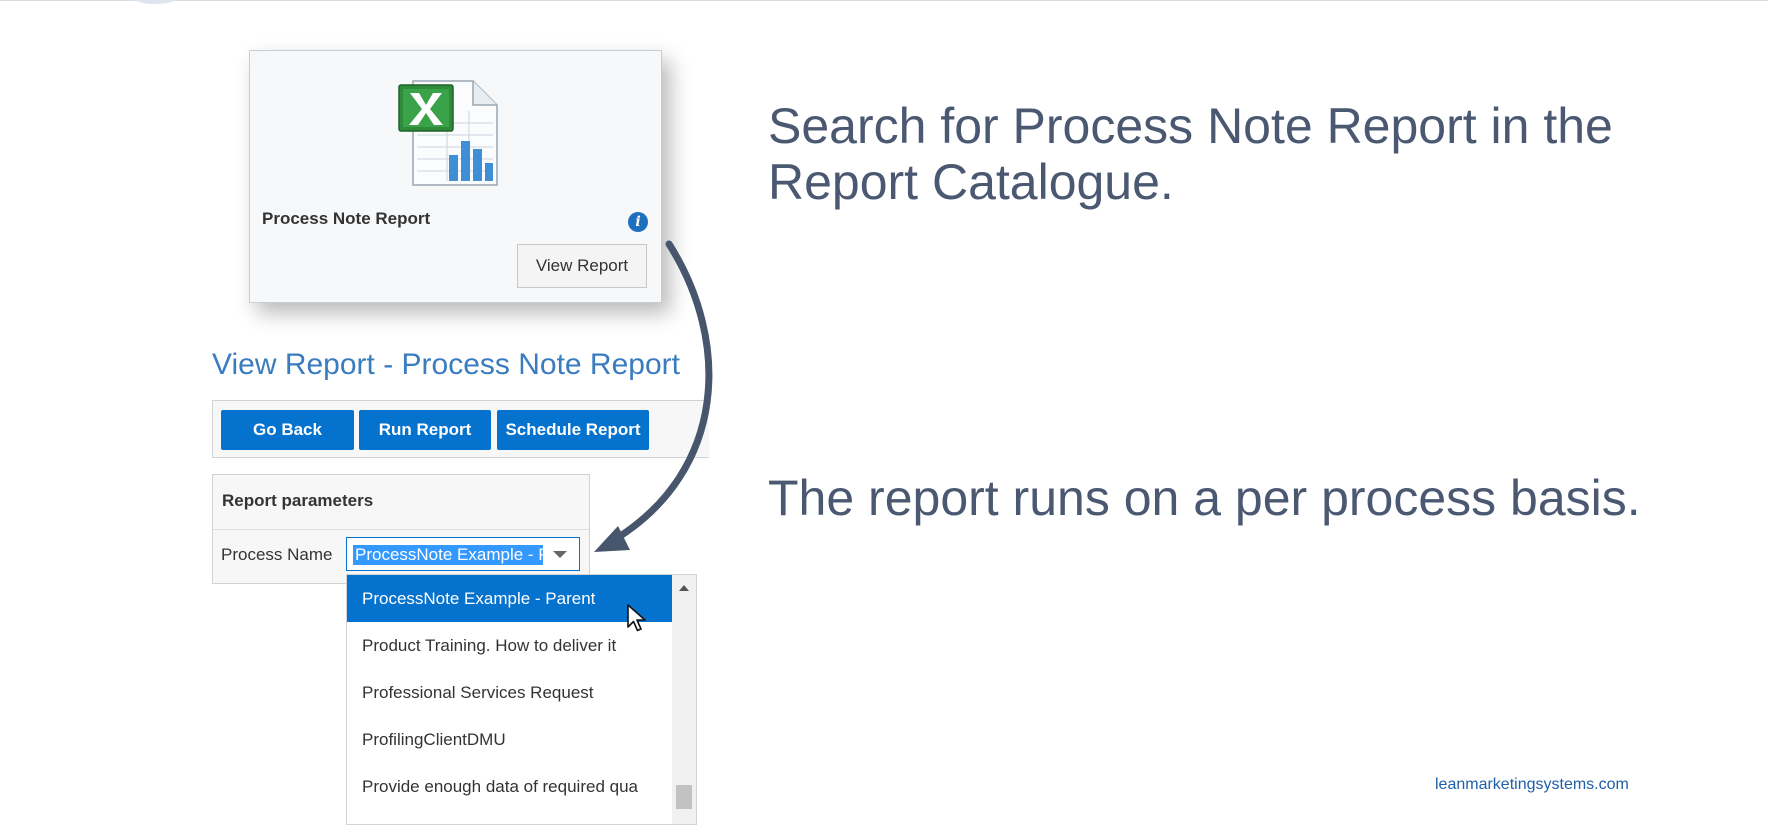 This screenshot has height=825, width=1768. Describe the element at coordinates (277, 554) in the screenshot. I see `process-name-label: Process Name` at that location.